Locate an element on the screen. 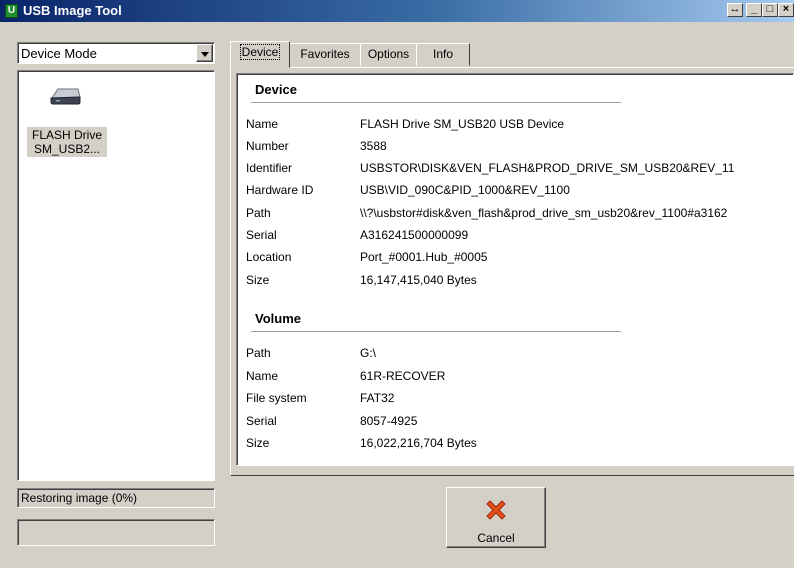 Image resolution: width=794 pixels, height=568 pixels. resize-button: ↔ is located at coordinates (735, 10).